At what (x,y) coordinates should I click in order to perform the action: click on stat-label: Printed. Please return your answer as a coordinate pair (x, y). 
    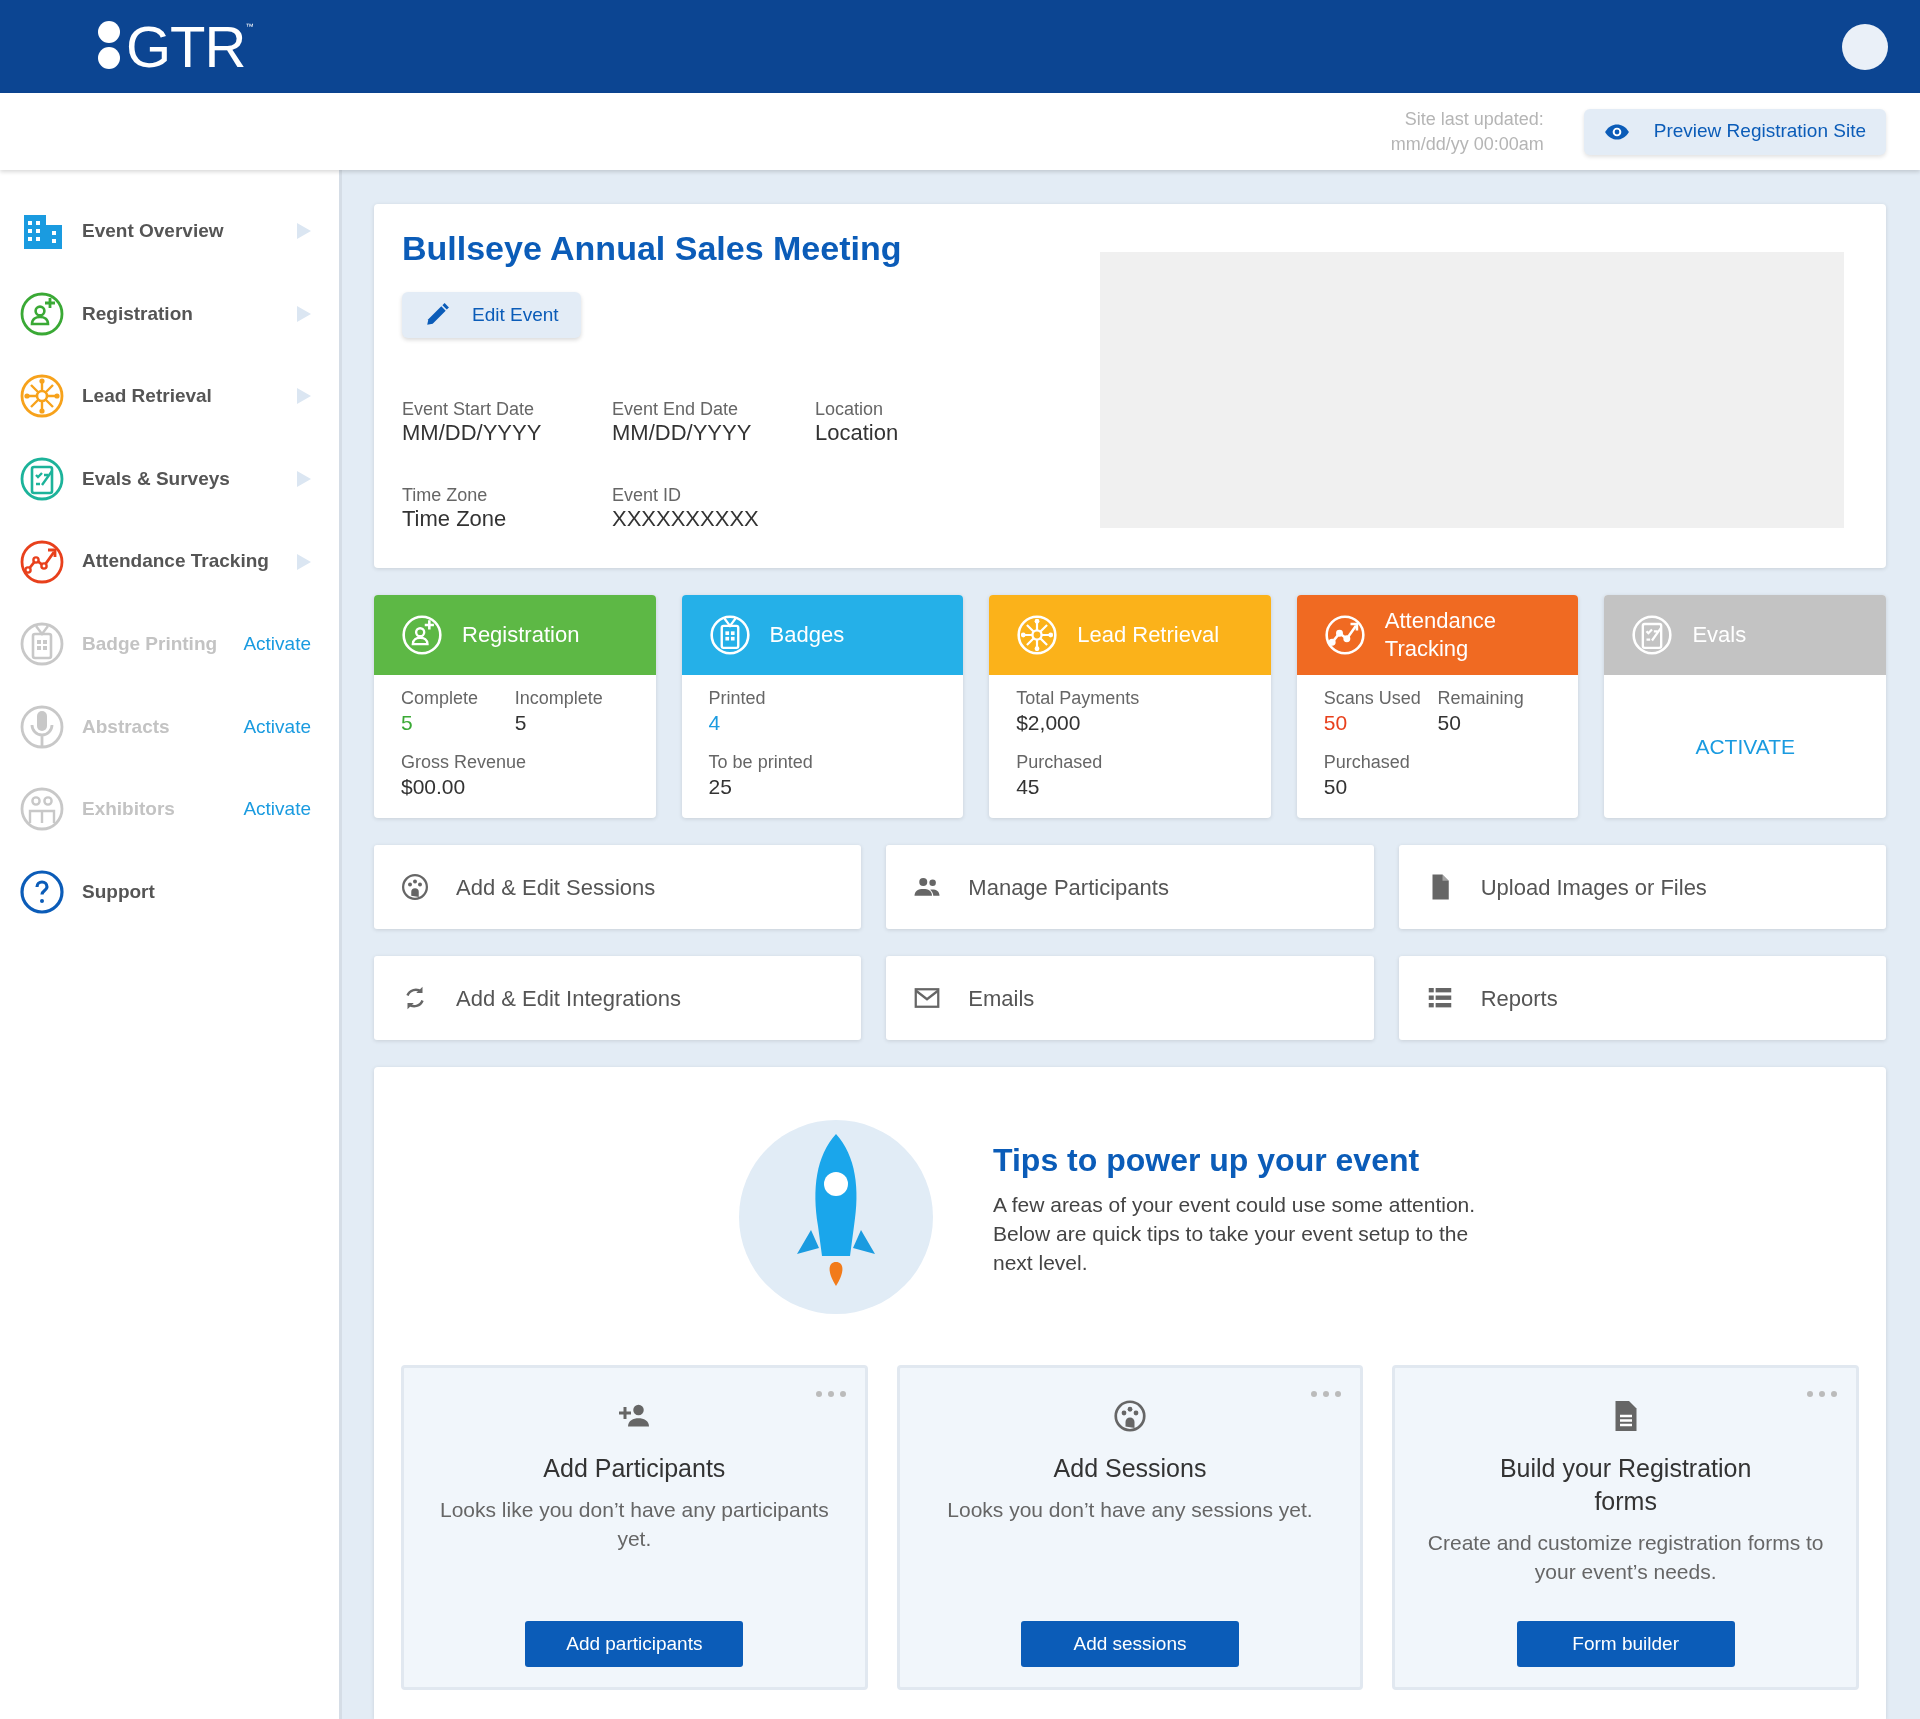
    Looking at the image, I should click on (737, 698).